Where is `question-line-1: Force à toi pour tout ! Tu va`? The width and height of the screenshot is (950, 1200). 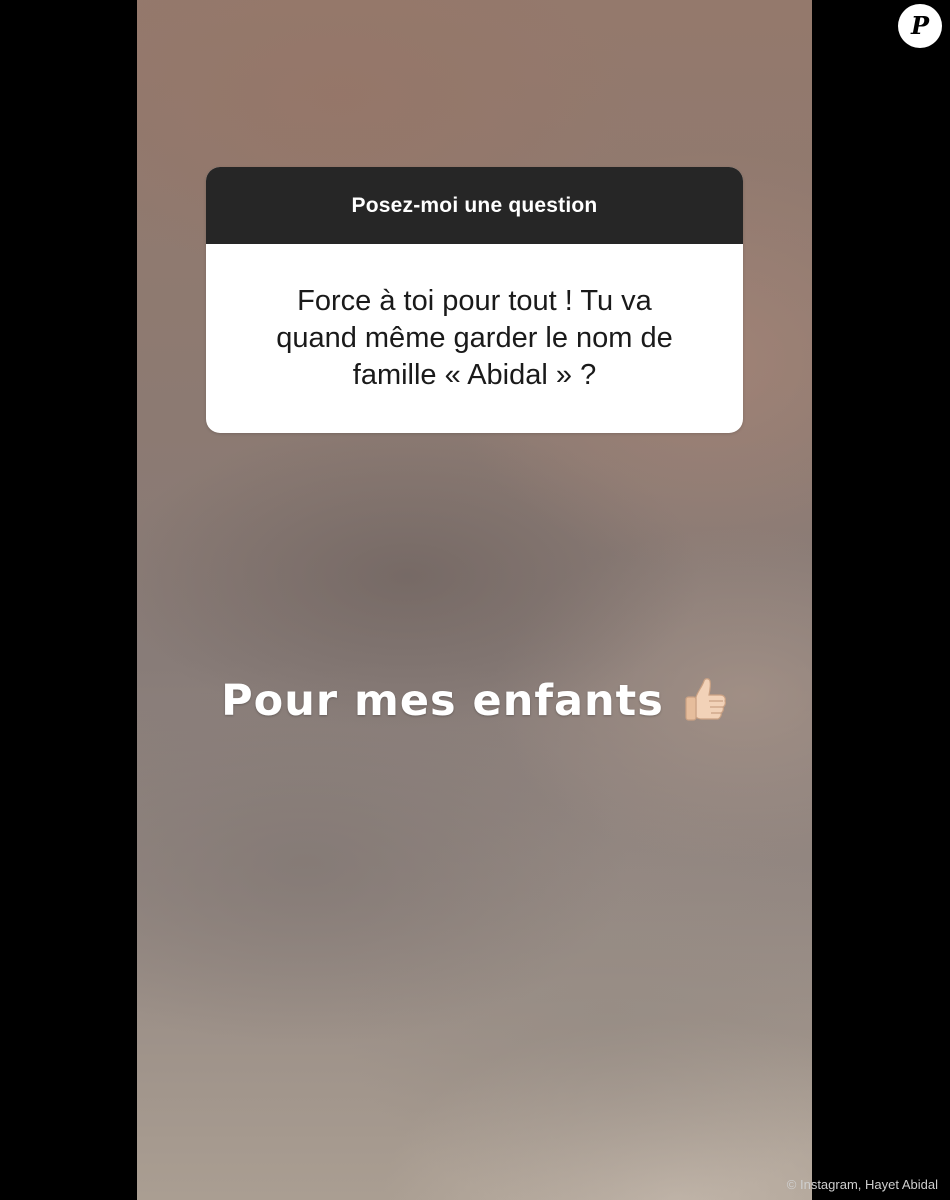 question-line-1: Force à toi pour tout ! Tu va is located at coordinates (474, 301).